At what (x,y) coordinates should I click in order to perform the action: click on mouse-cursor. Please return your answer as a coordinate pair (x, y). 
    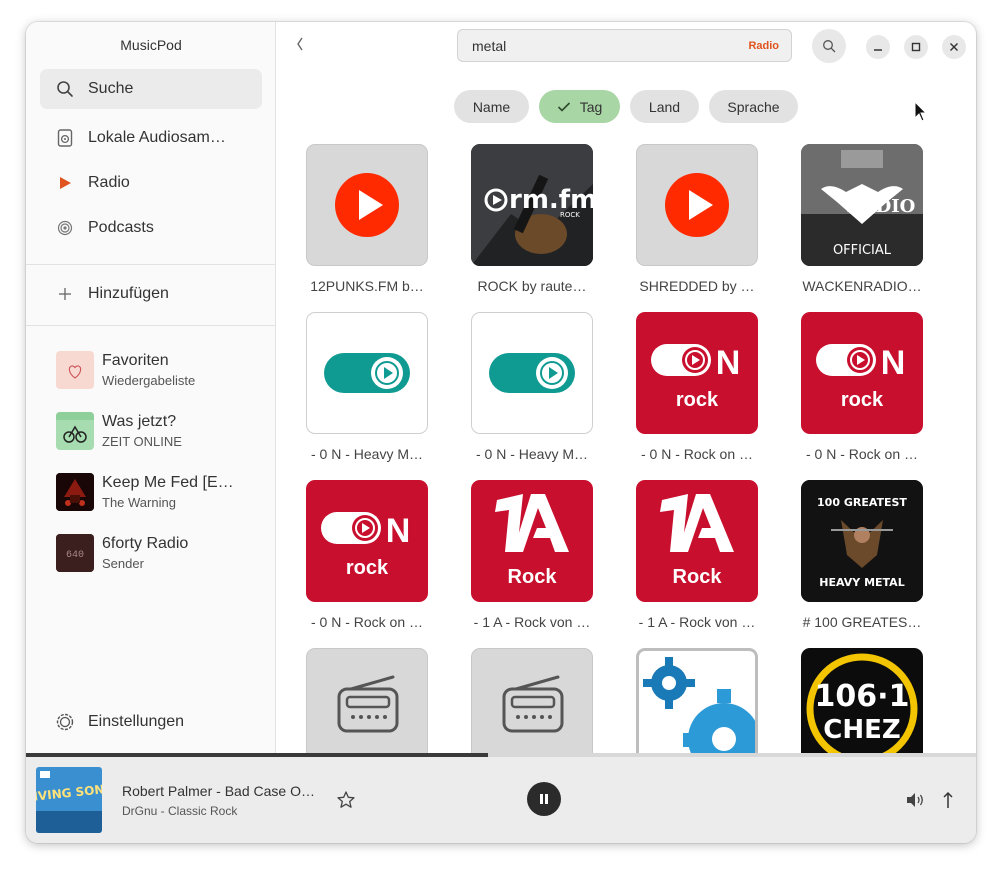
    Looking at the image, I should click on (921, 111).